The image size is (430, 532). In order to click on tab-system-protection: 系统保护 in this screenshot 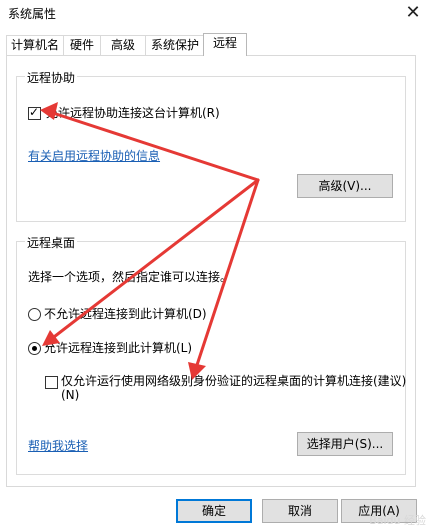, I will do `click(175, 45)`.